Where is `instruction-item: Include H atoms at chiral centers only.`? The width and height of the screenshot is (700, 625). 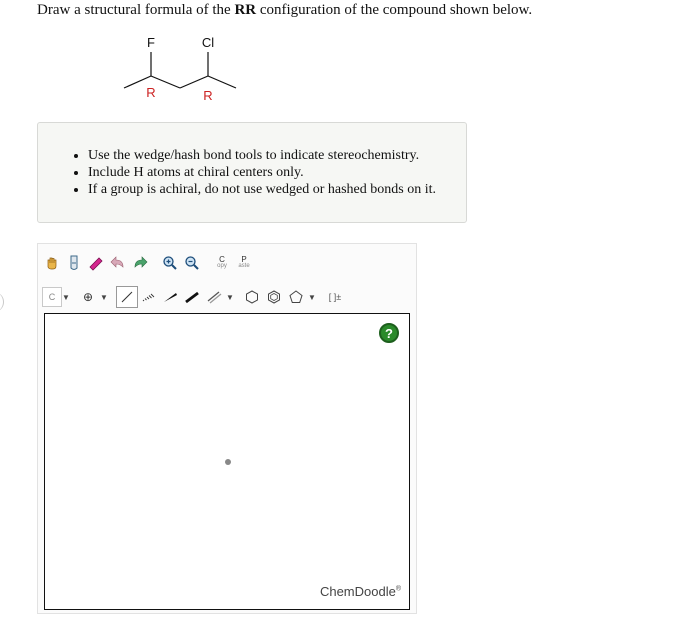 instruction-item: Include H atoms at chiral centers only. is located at coordinates (277, 172).